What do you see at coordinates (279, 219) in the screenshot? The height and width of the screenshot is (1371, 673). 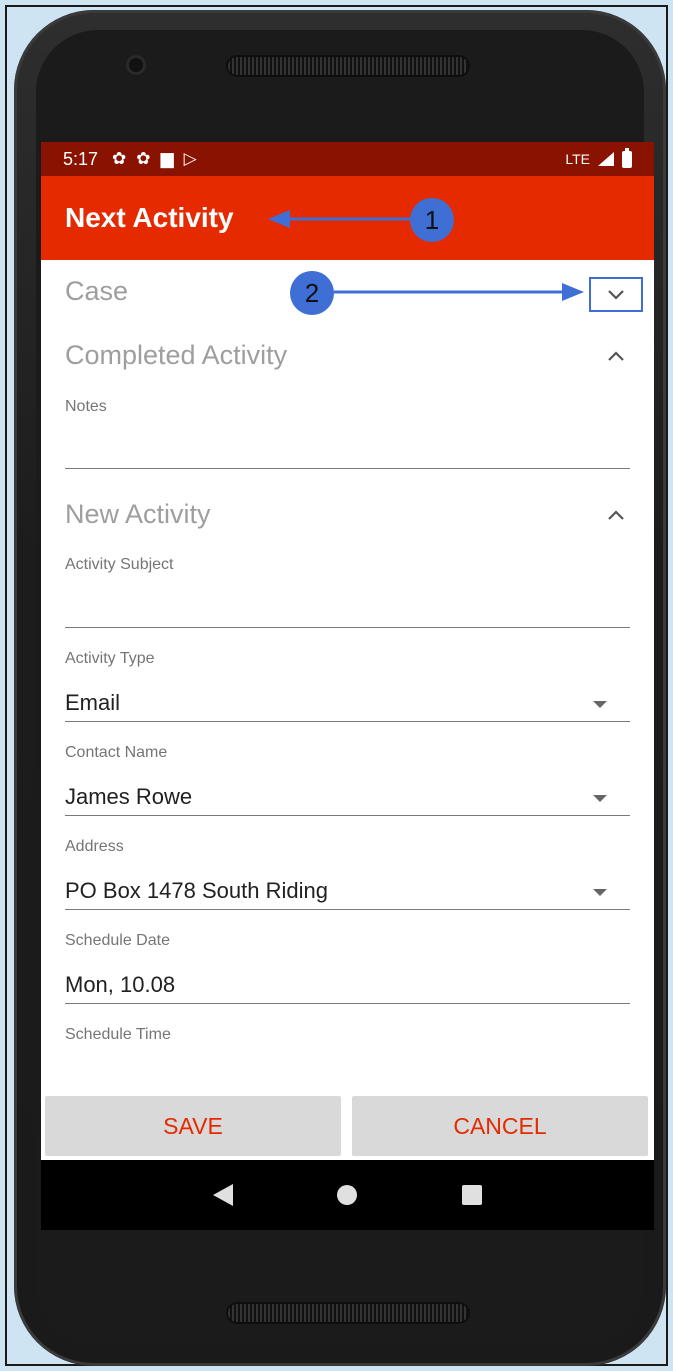 I see `callout-1-arrowhead` at bounding box center [279, 219].